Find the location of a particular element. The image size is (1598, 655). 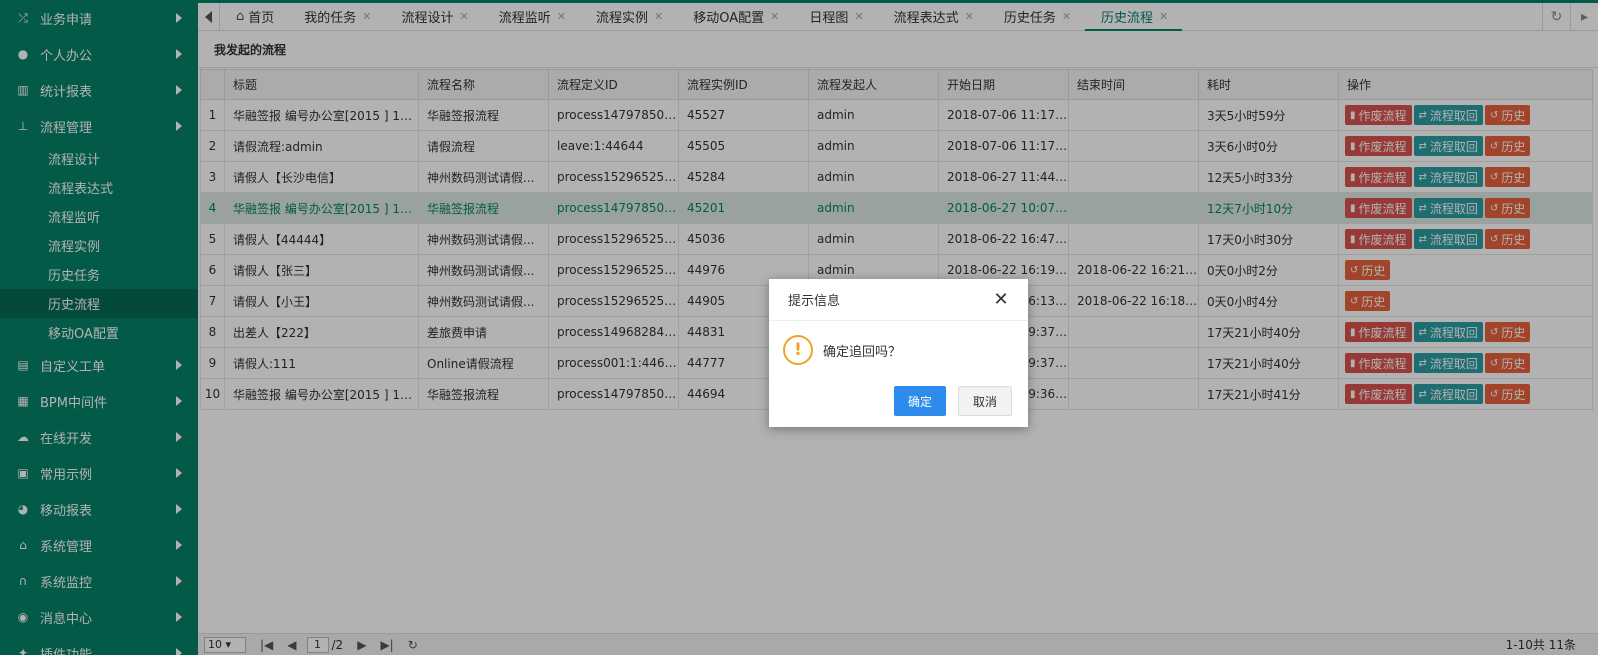

warning-icon: ! is located at coordinates (798, 350).